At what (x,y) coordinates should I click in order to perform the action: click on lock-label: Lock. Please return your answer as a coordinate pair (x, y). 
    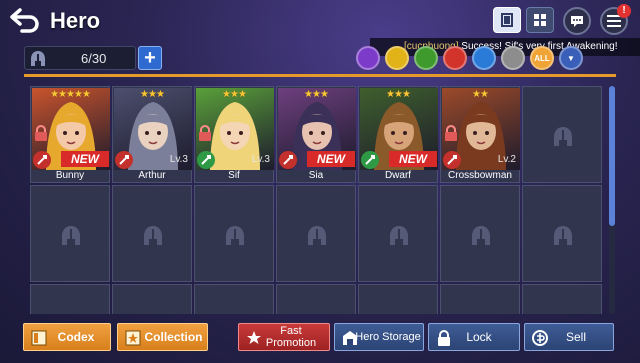
    Looking at the image, I should click on (479, 337).